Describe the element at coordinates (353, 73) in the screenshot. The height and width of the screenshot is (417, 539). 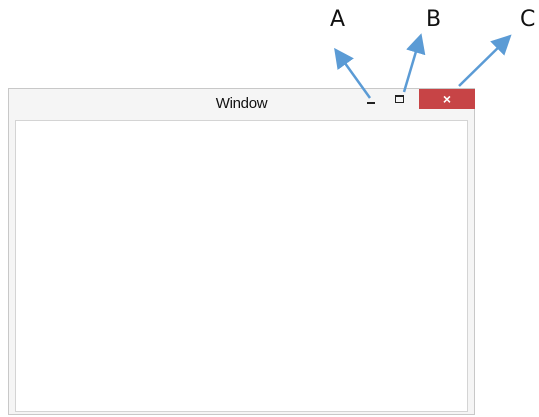
I see `arrow-a` at that location.